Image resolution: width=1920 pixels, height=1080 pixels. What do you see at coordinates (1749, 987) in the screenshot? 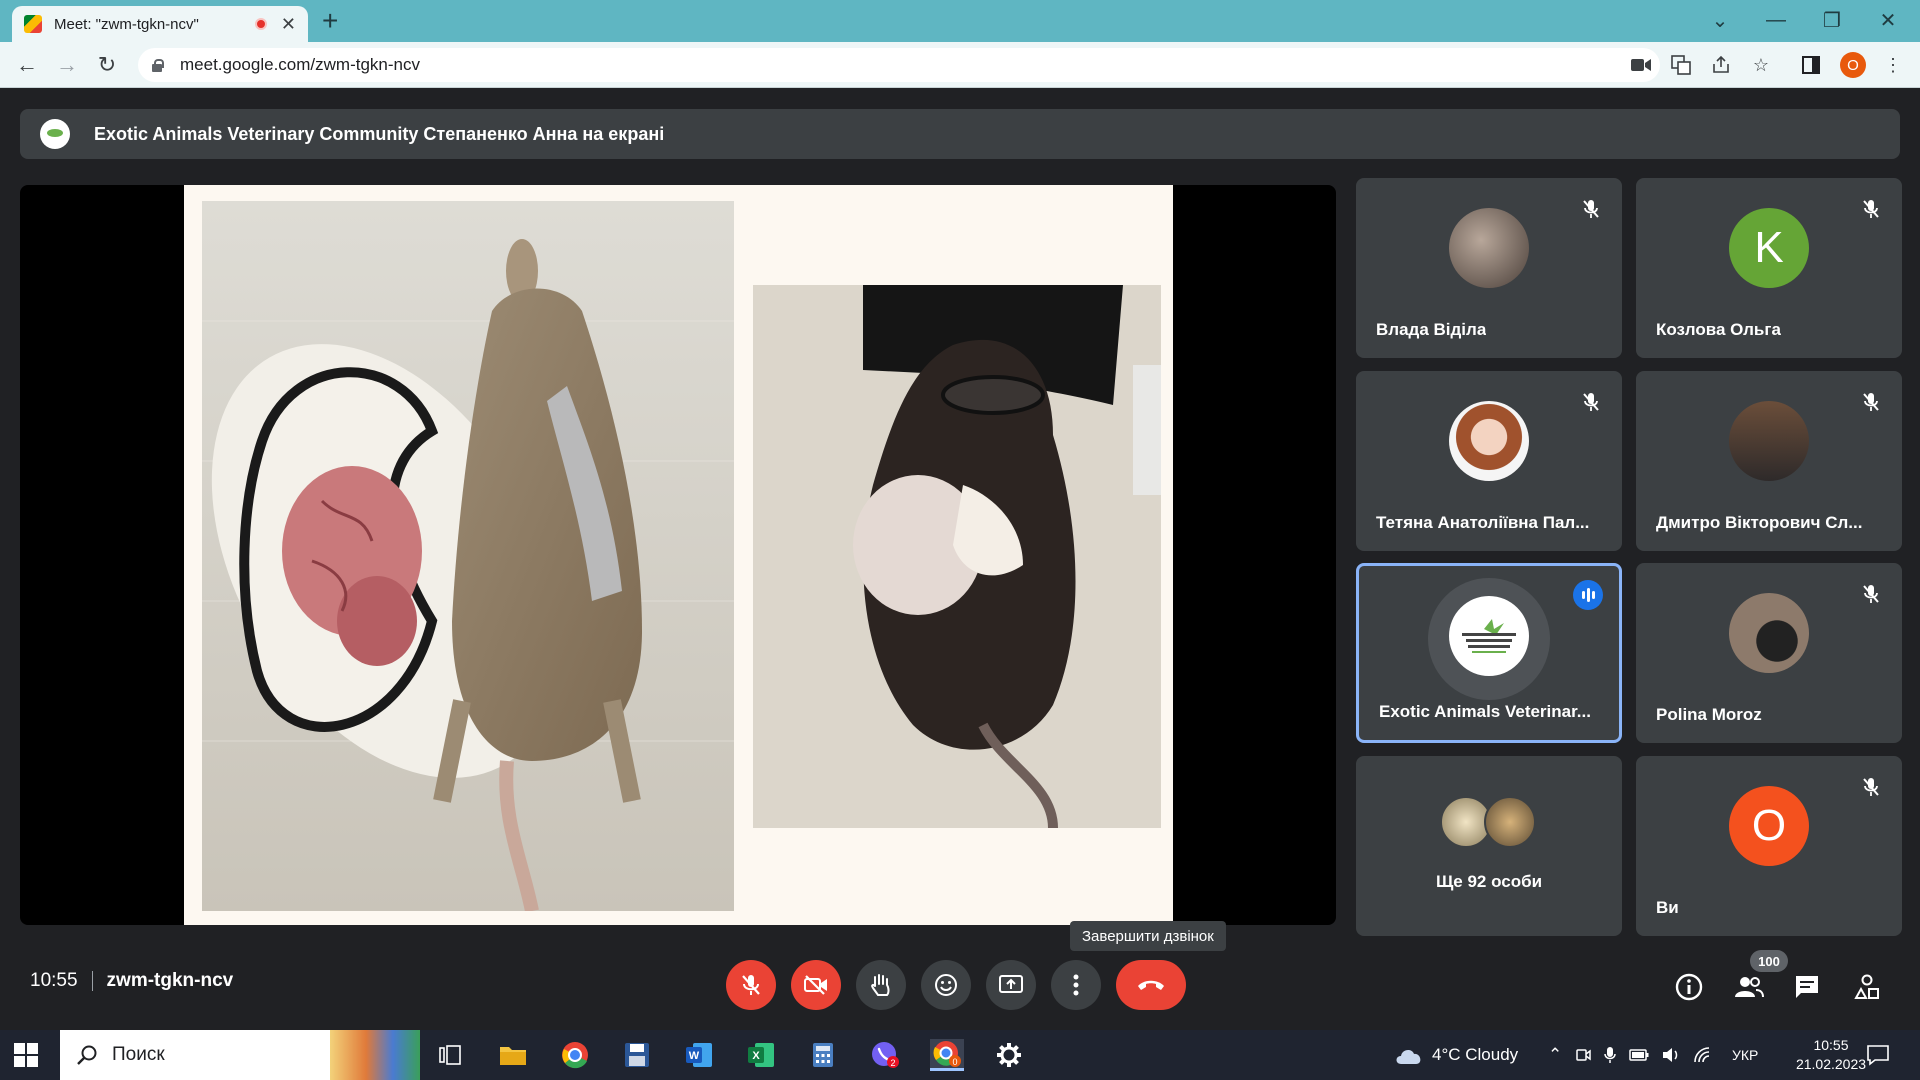
I see `show-everyone-button` at bounding box center [1749, 987].